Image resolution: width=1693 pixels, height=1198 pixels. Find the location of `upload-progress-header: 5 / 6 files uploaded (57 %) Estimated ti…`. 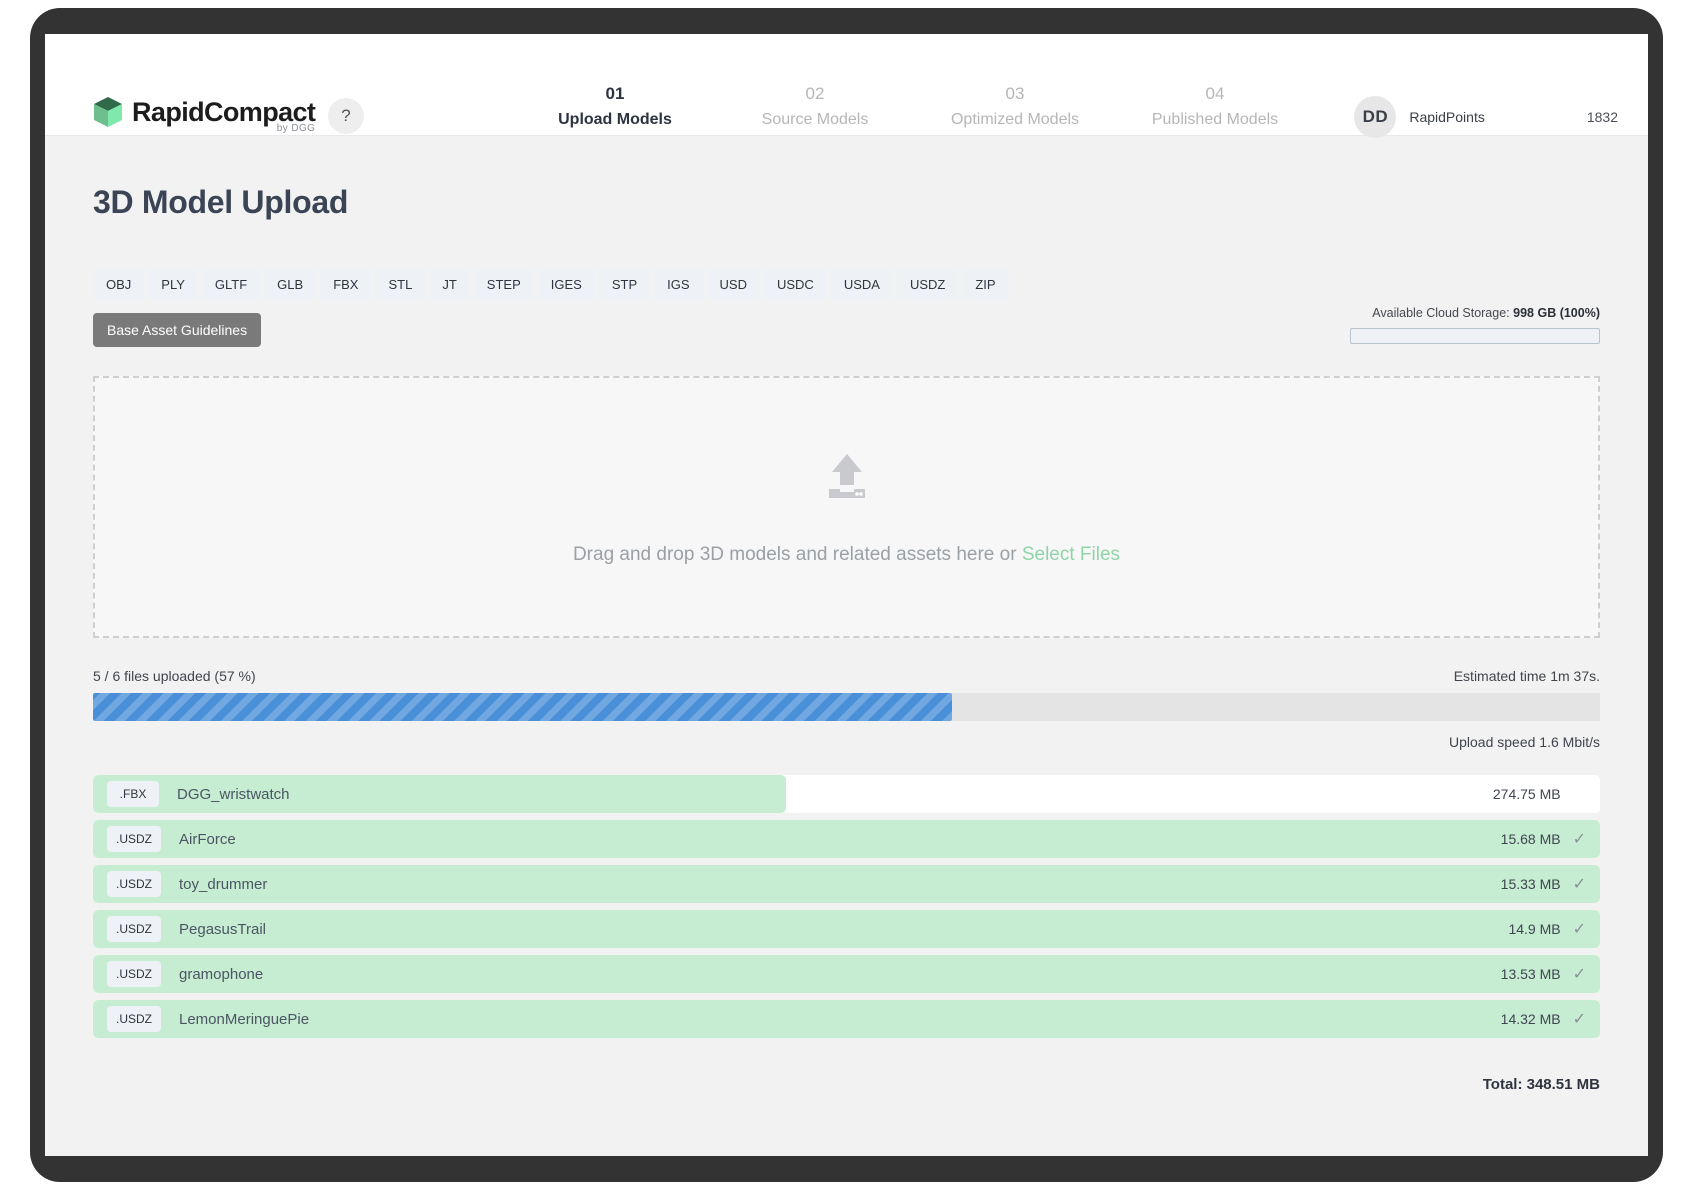

upload-progress-header: 5 / 6 files uploaded (57 %) Estimated ti… is located at coordinates (846, 676).